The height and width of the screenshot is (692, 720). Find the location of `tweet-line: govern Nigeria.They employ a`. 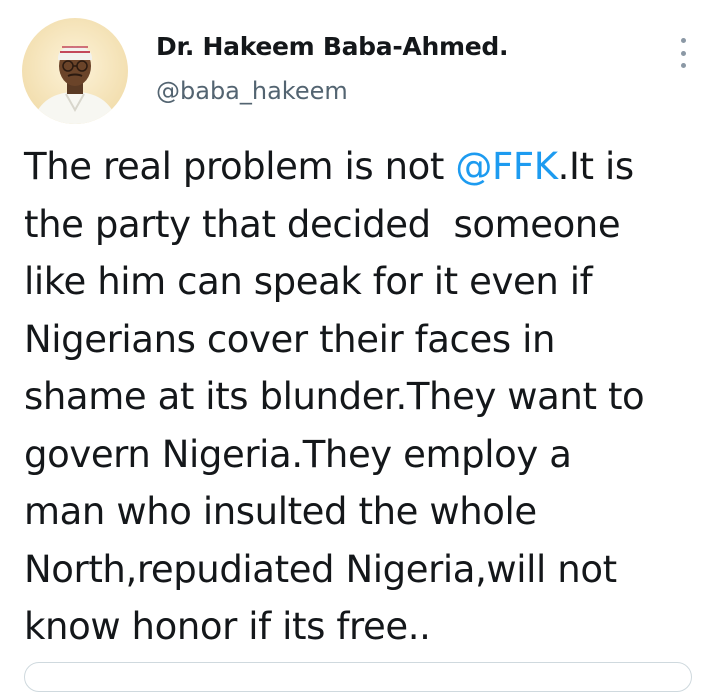

tweet-line: govern Nigeria.They employ a is located at coordinates (298, 454).